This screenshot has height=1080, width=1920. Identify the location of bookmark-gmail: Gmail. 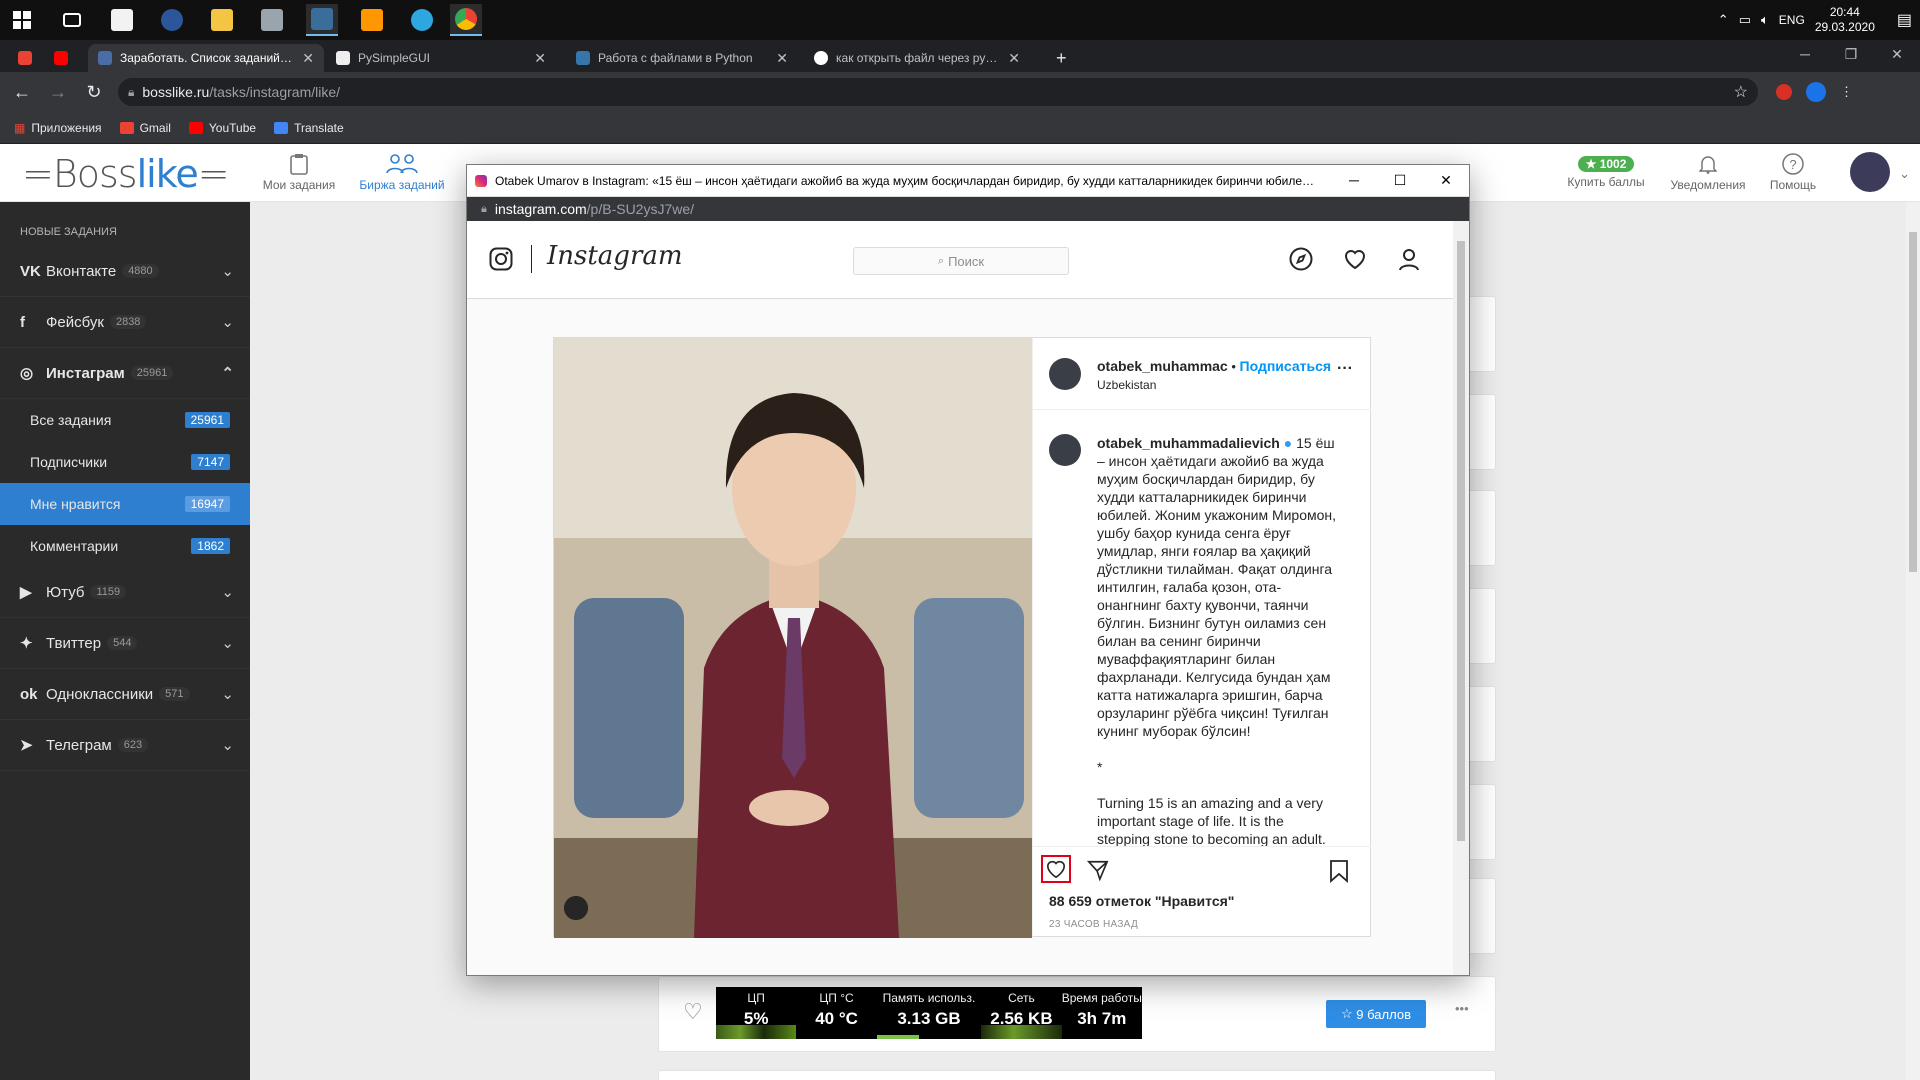
(145, 128).